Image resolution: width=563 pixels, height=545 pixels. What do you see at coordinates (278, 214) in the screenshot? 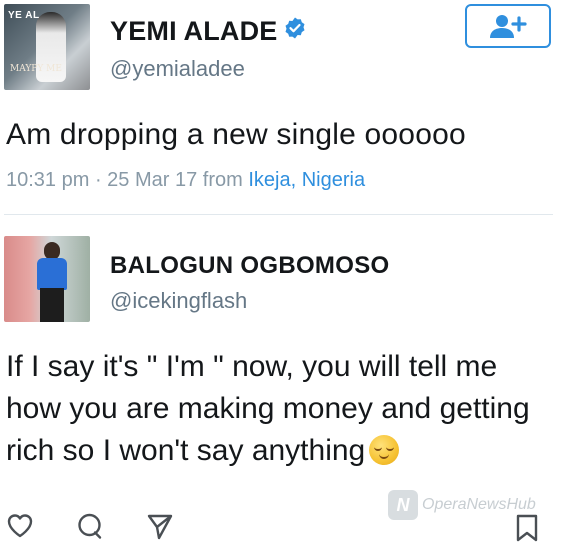
I see `divider` at bounding box center [278, 214].